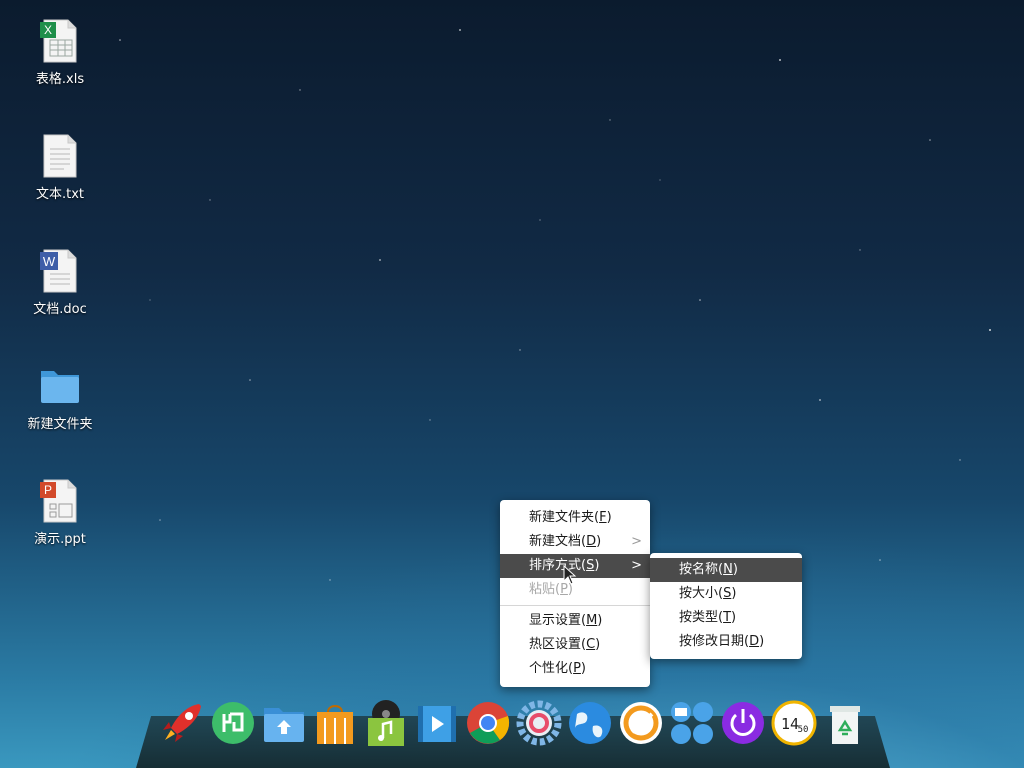 This screenshot has width=1024, height=768. What do you see at coordinates (60, 309) in the screenshot?
I see `desktop-icon-label: 文档.doc` at bounding box center [60, 309].